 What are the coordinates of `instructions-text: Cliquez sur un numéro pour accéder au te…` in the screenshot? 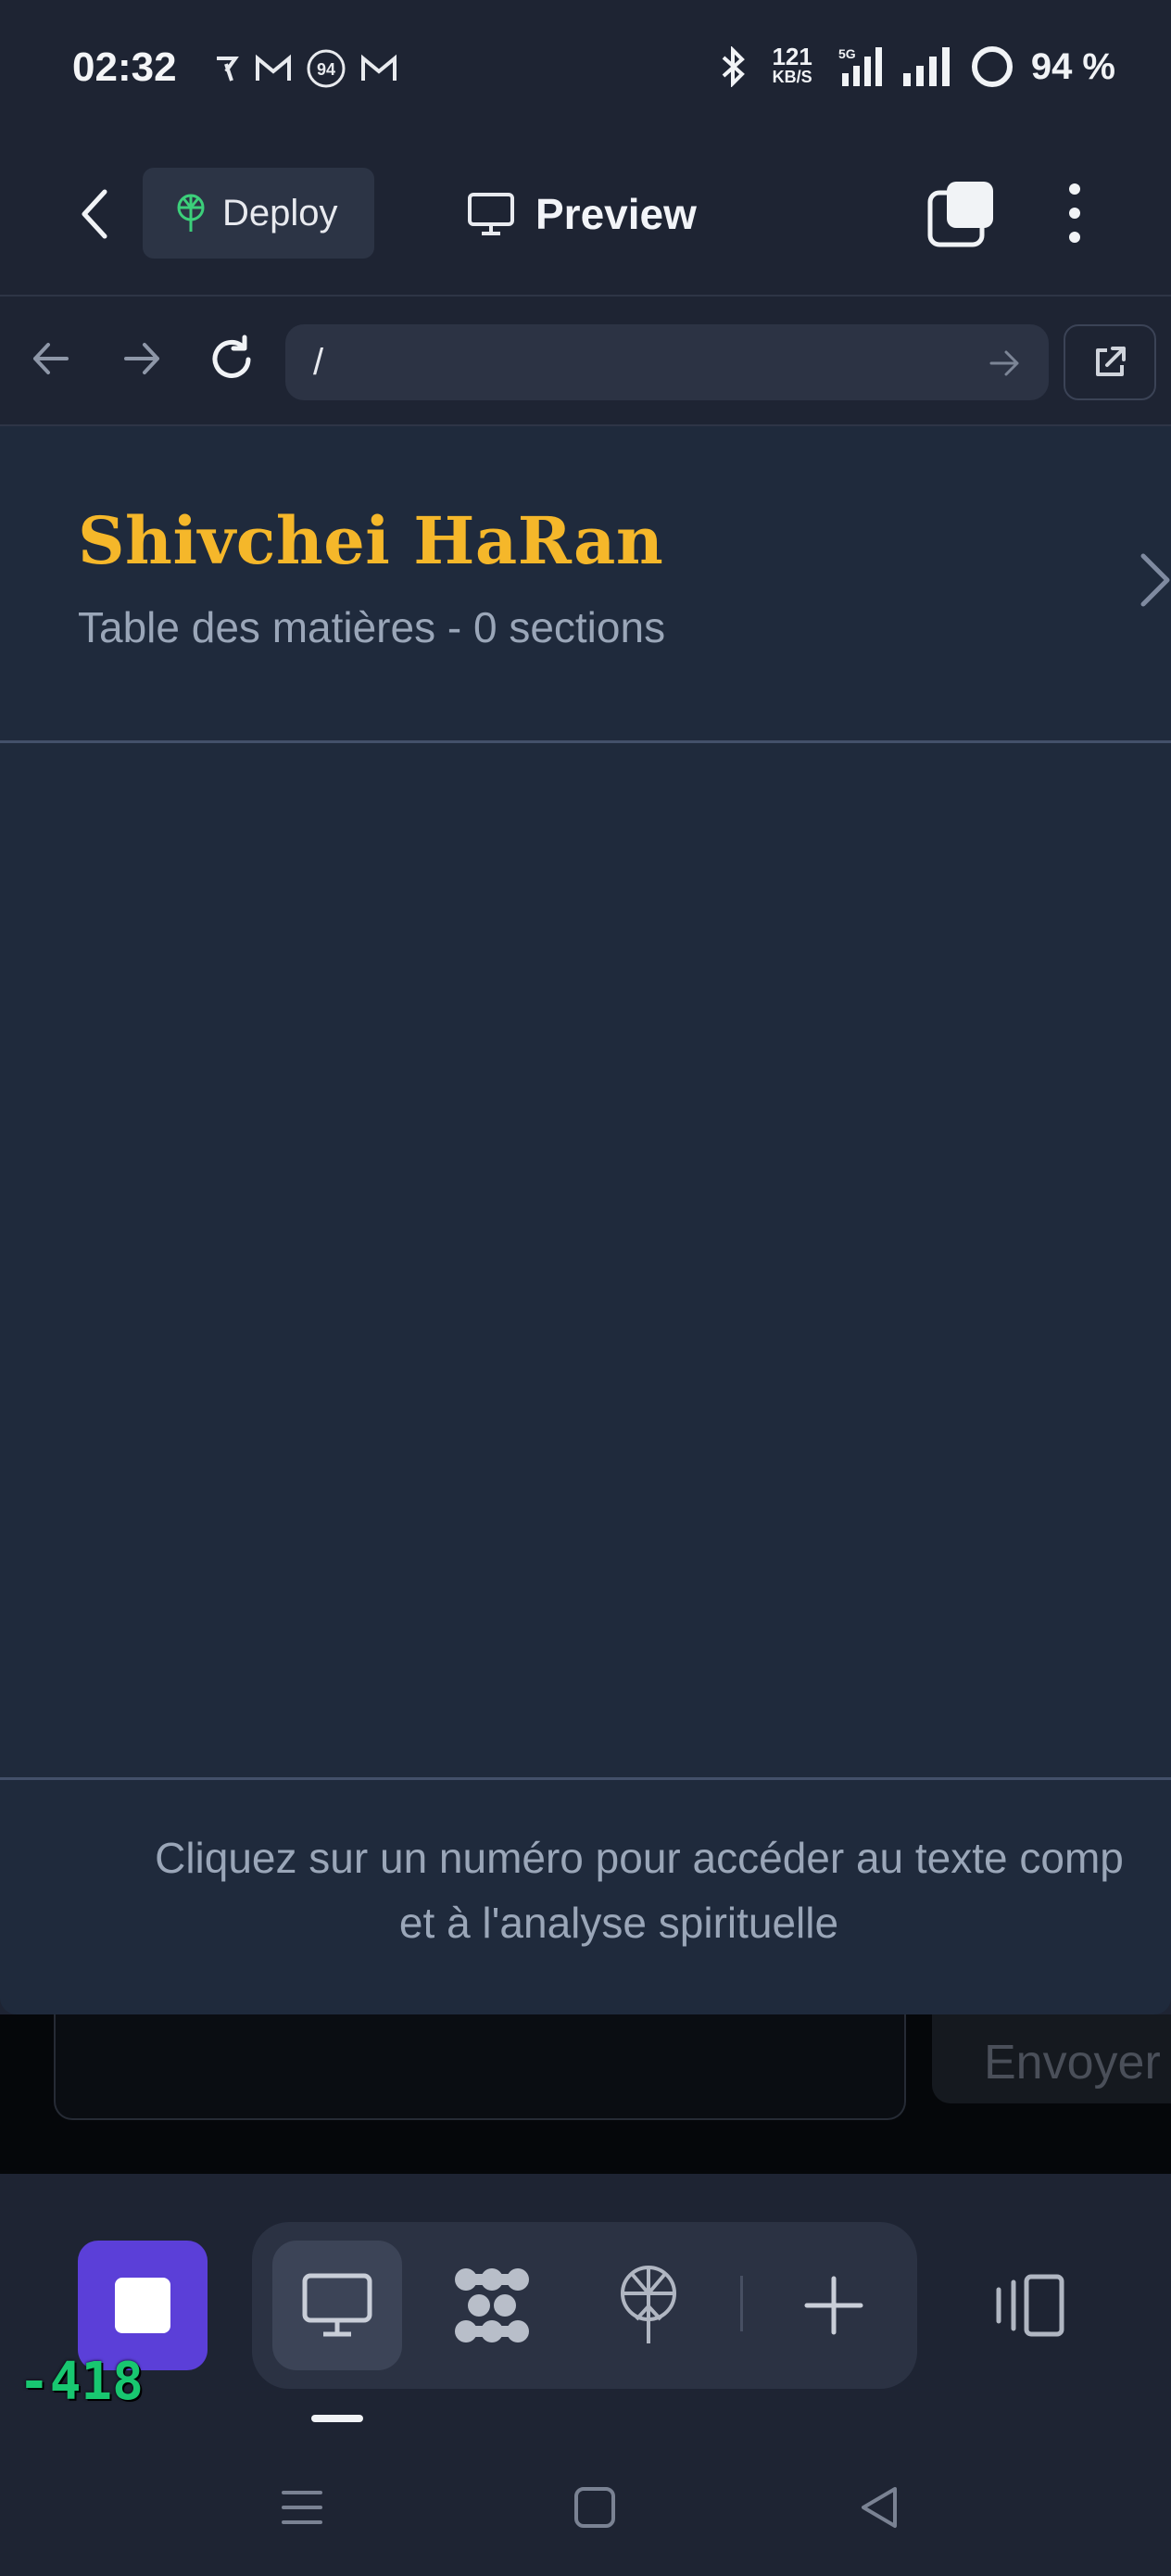 It's located at (604, 1890).